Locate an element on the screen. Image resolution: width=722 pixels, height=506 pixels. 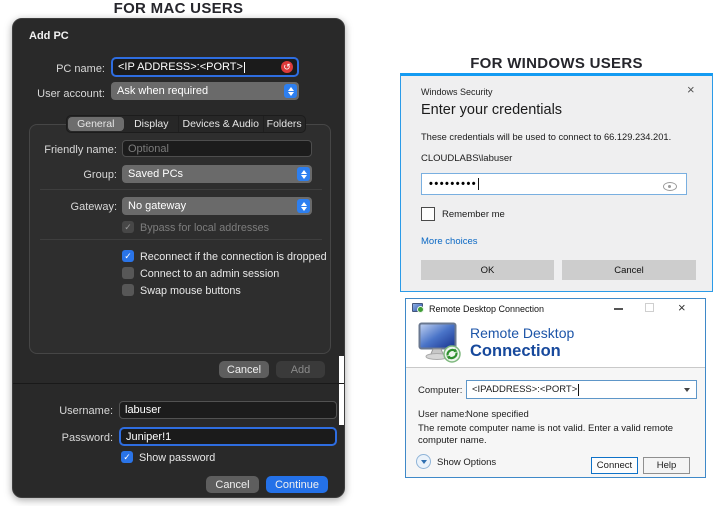
password-value: Juniper!1 is located at coordinates (149, 436).